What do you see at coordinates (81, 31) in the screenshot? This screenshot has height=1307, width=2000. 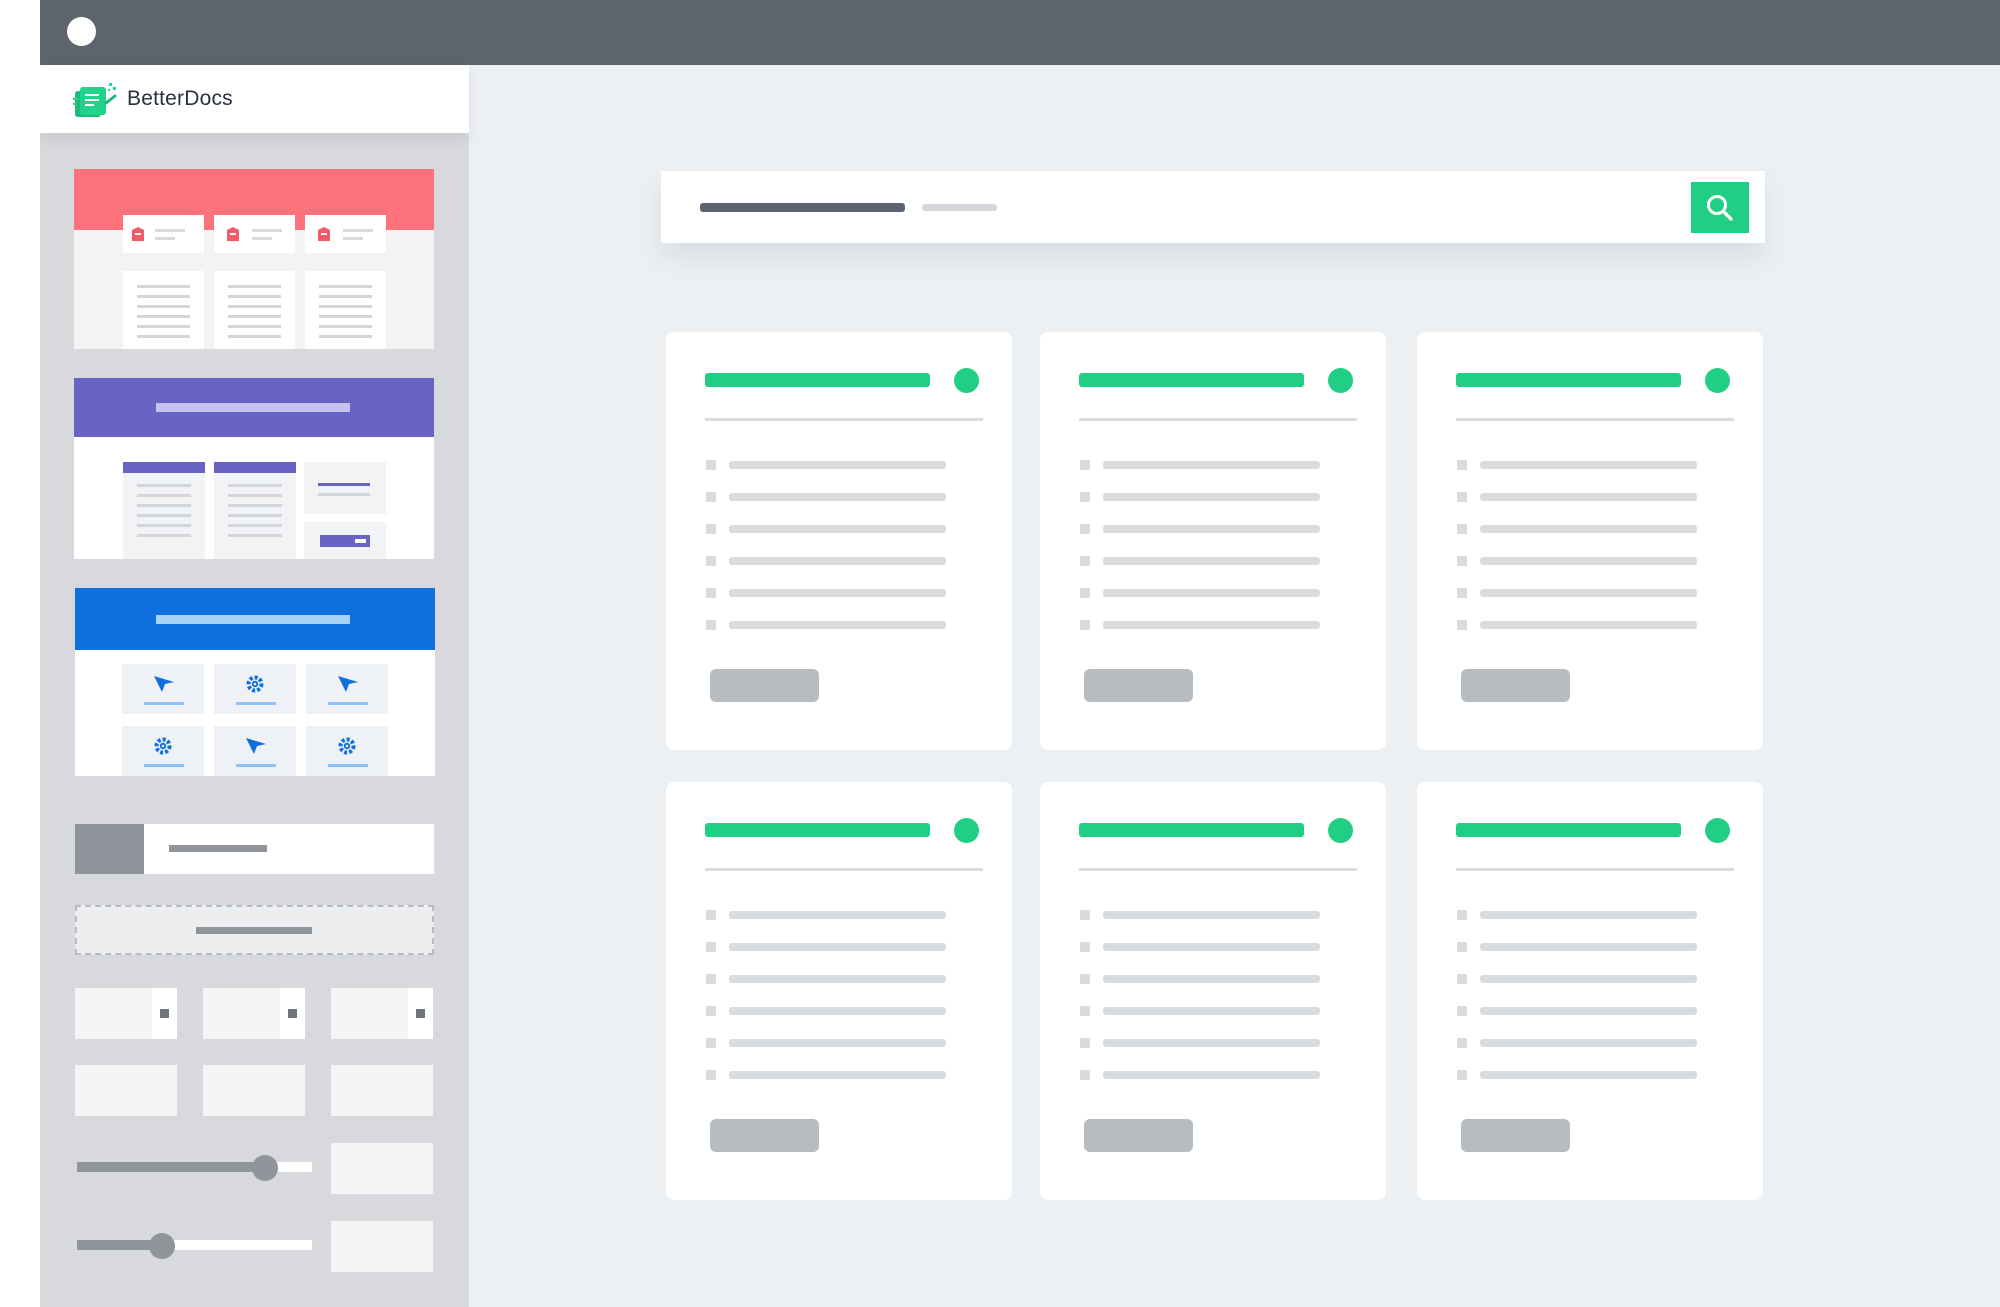 I see `window-control-dot` at bounding box center [81, 31].